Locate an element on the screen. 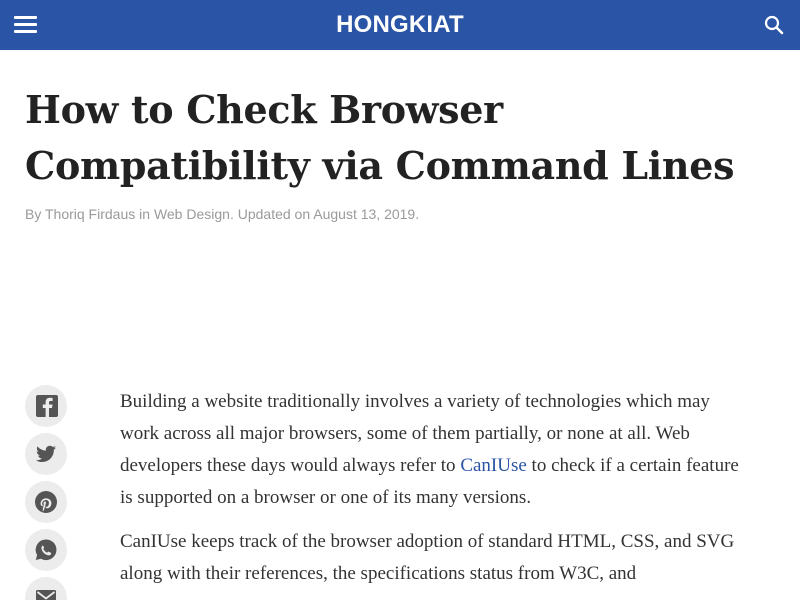 This screenshot has height=600, width=800. share-twitter-button is located at coordinates (46, 454).